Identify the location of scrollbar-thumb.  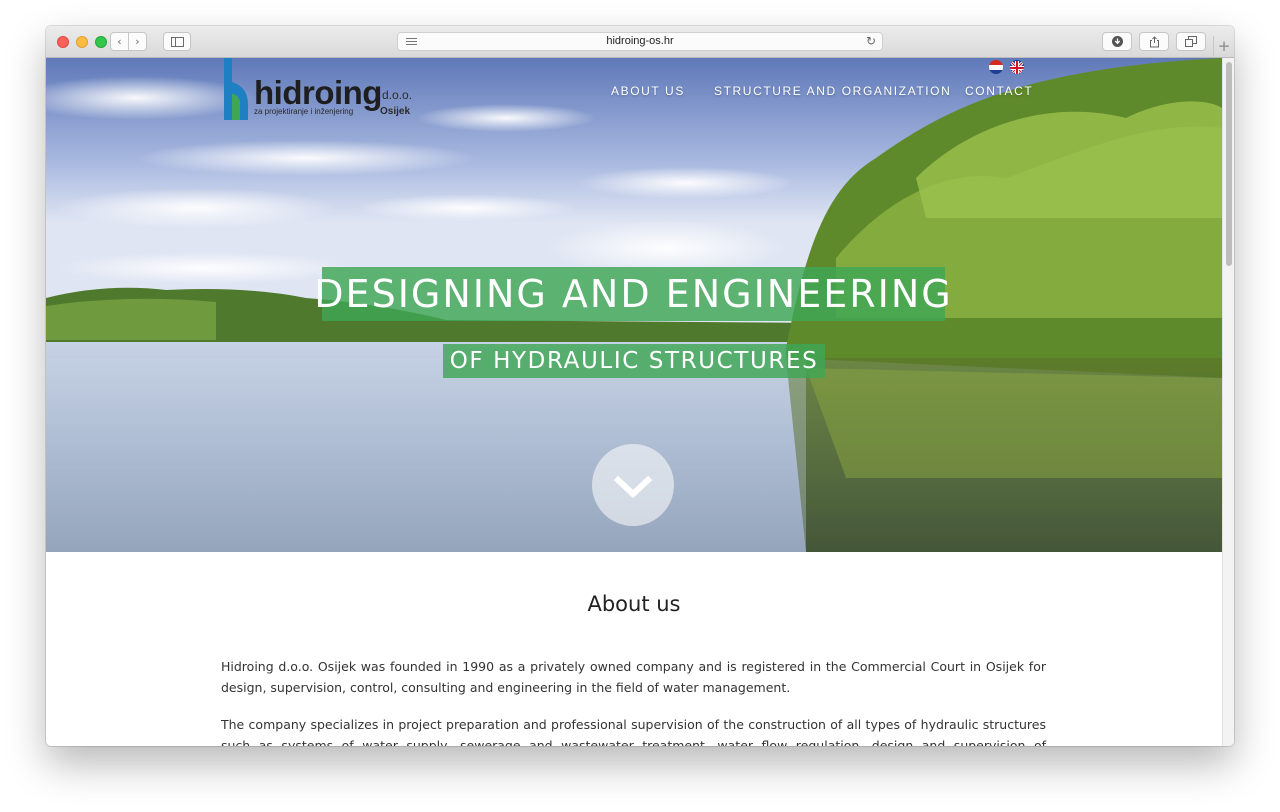
(1229, 164).